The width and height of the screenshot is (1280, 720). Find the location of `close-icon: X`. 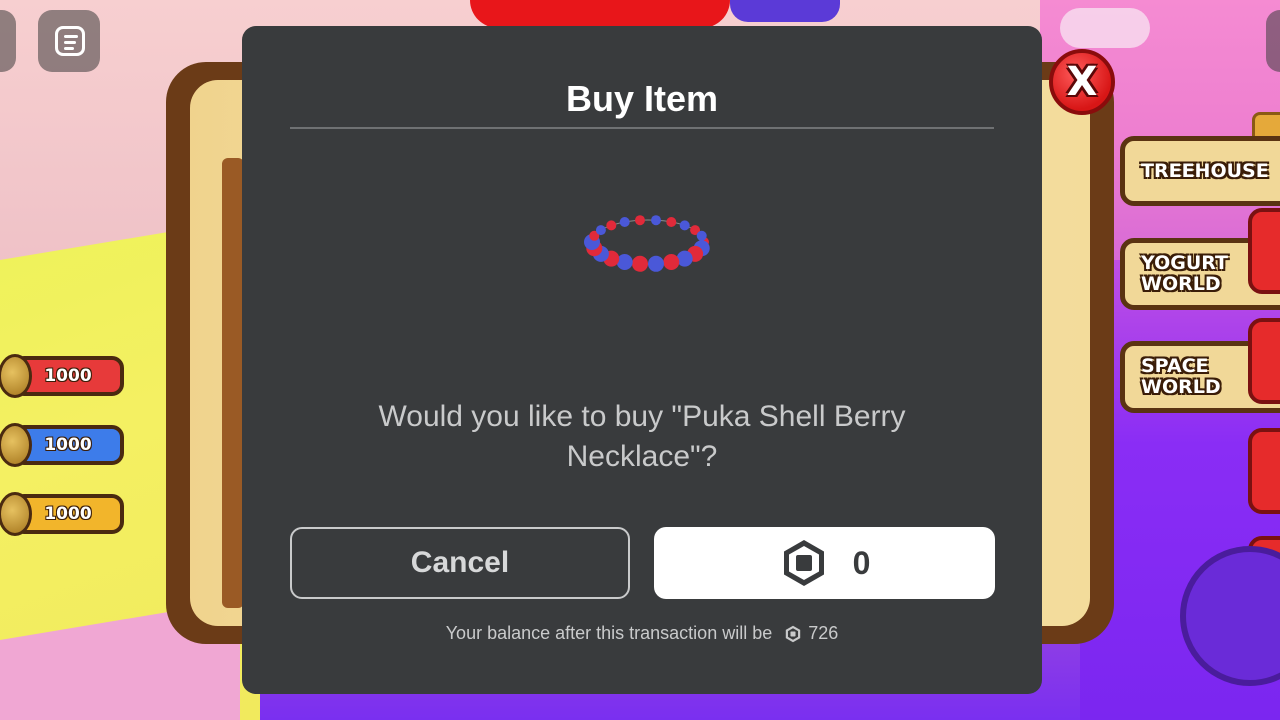

close-icon: X is located at coordinates (1082, 82).